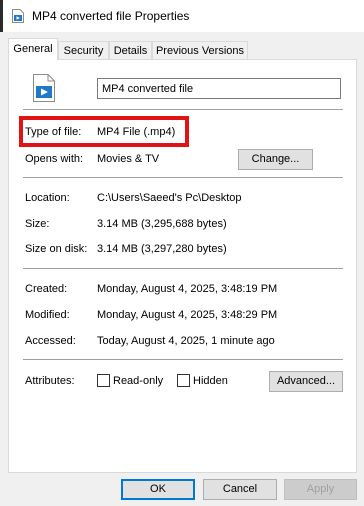 The height and width of the screenshot is (506, 364). I want to click on modified-label: Modified:, so click(47, 315).